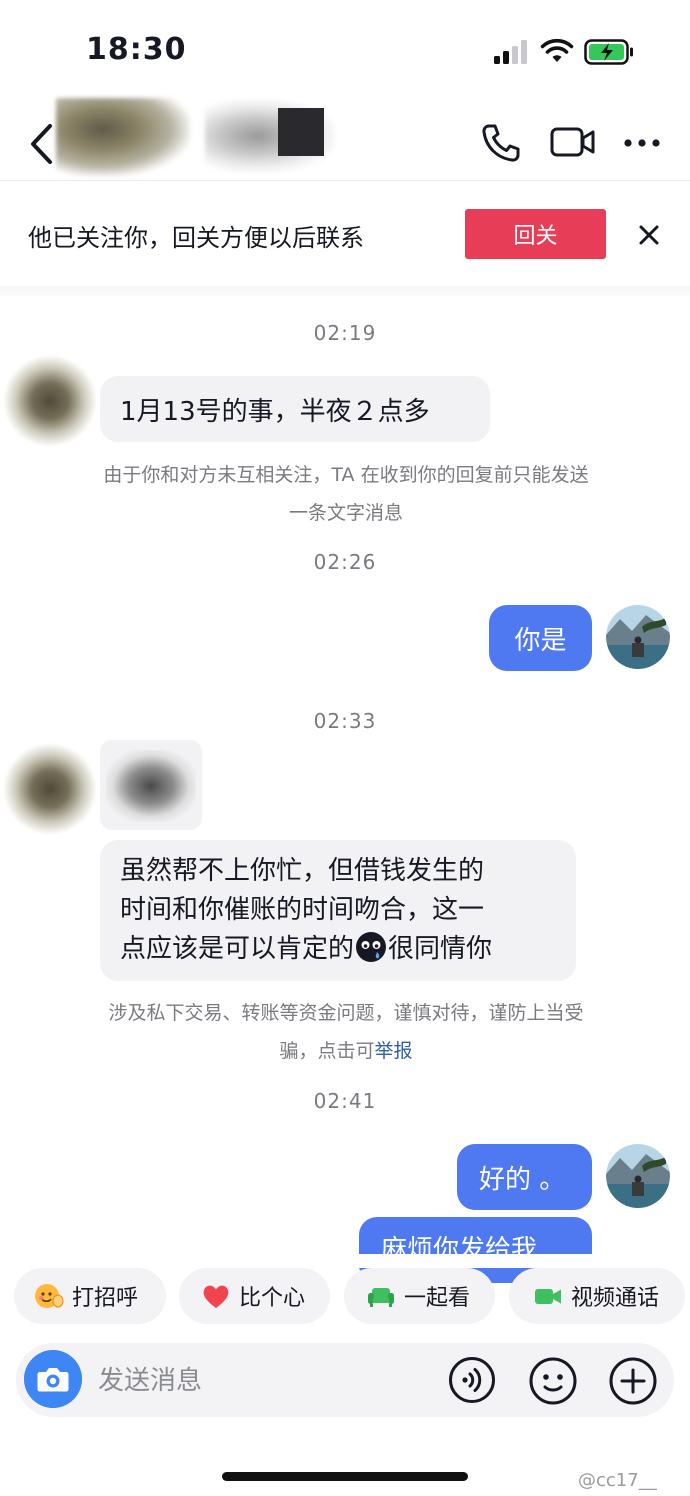 The height and width of the screenshot is (1496, 690). What do you see at coordinates (302, 910) in the screenshot?
I see `message-line: 时间和你催账的时间吻合，这一` at bounding box center [302, 910].